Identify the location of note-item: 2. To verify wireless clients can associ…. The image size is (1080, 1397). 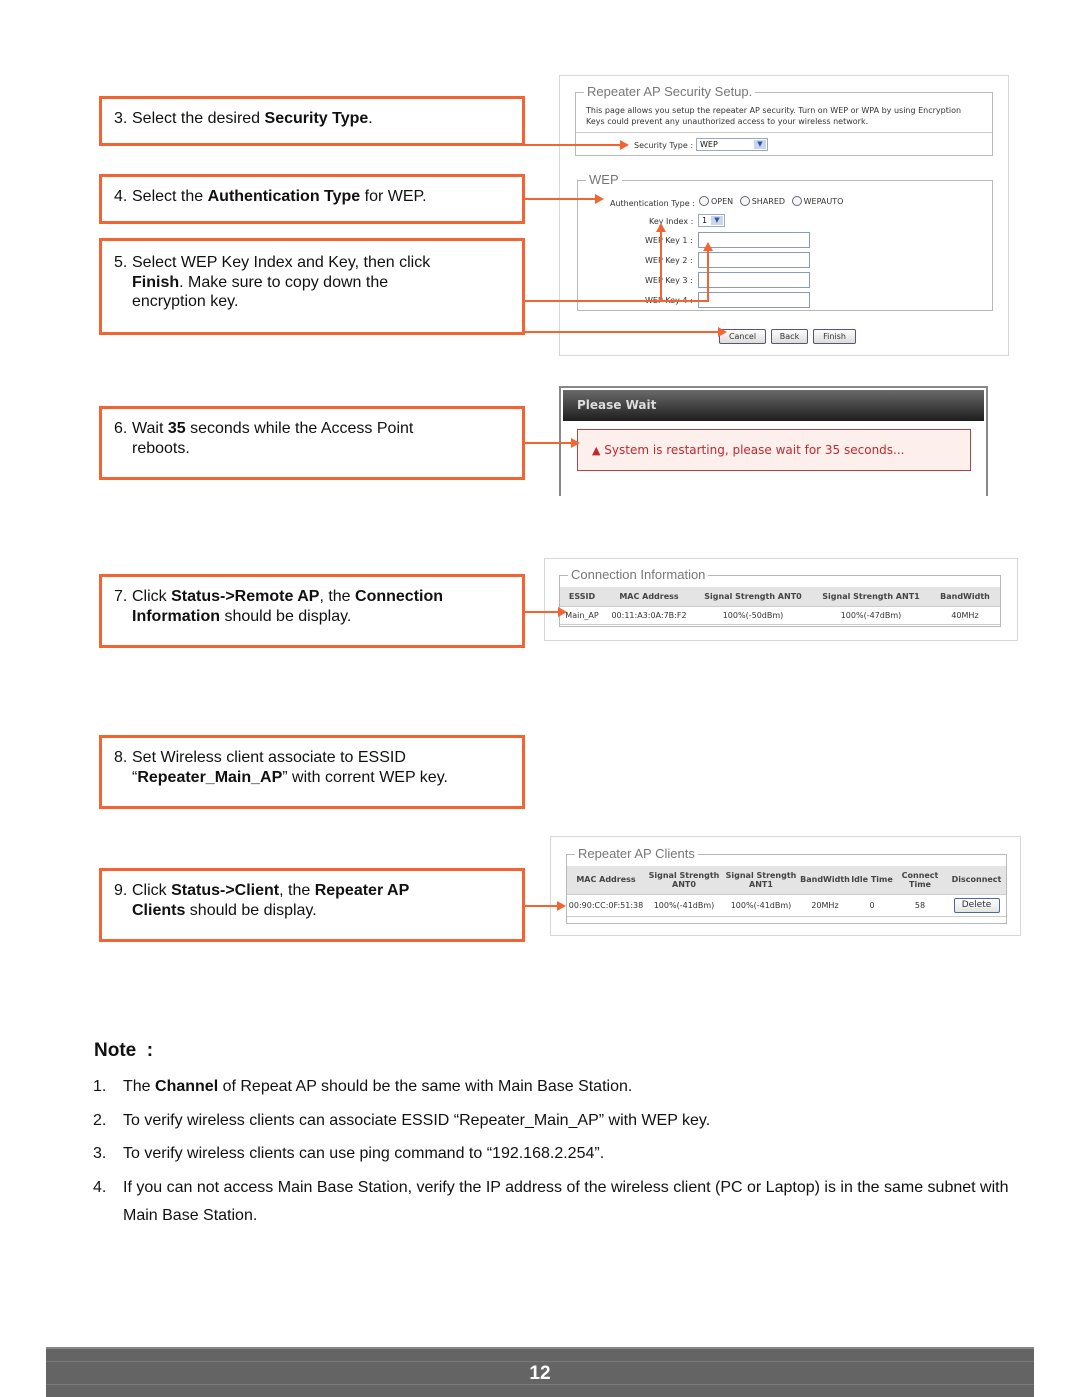
(558, 1121).